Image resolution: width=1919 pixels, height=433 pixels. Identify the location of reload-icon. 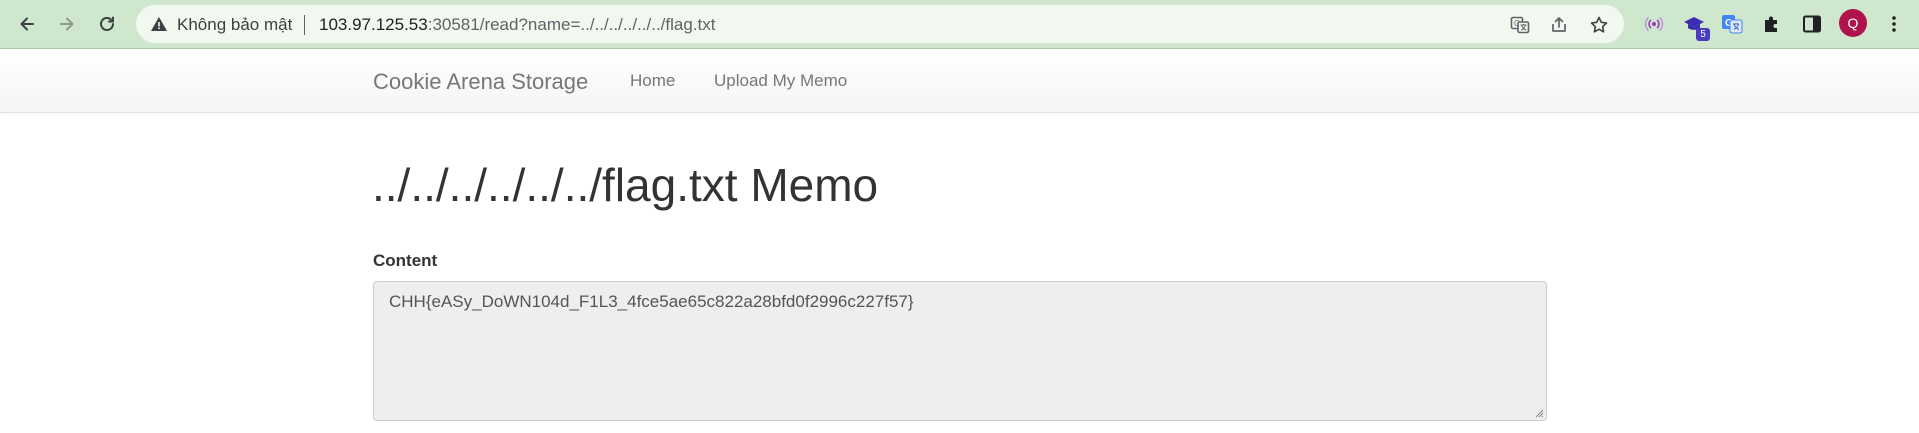
(107, 23).